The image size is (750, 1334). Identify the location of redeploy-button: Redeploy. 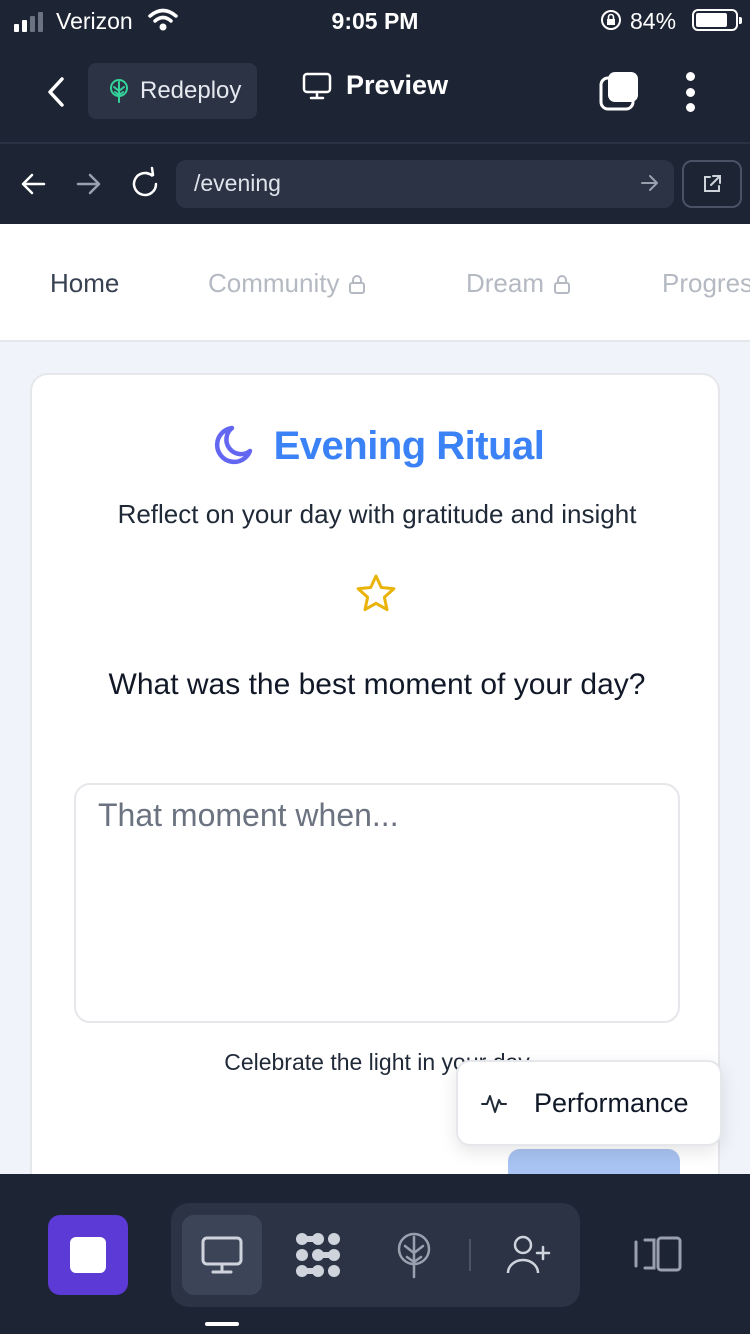
(172, 91).